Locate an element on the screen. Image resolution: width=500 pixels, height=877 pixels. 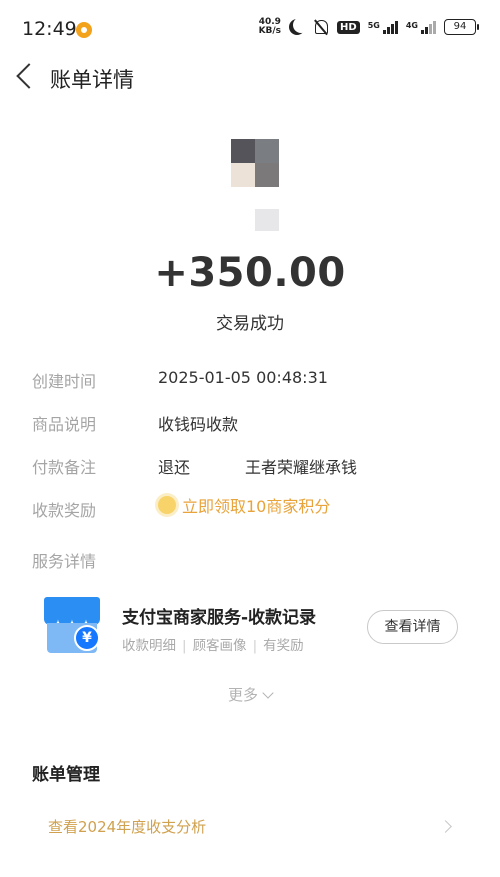
service-title: 支付宝商家服务-收款记录 is located at coordinates (219, 615).